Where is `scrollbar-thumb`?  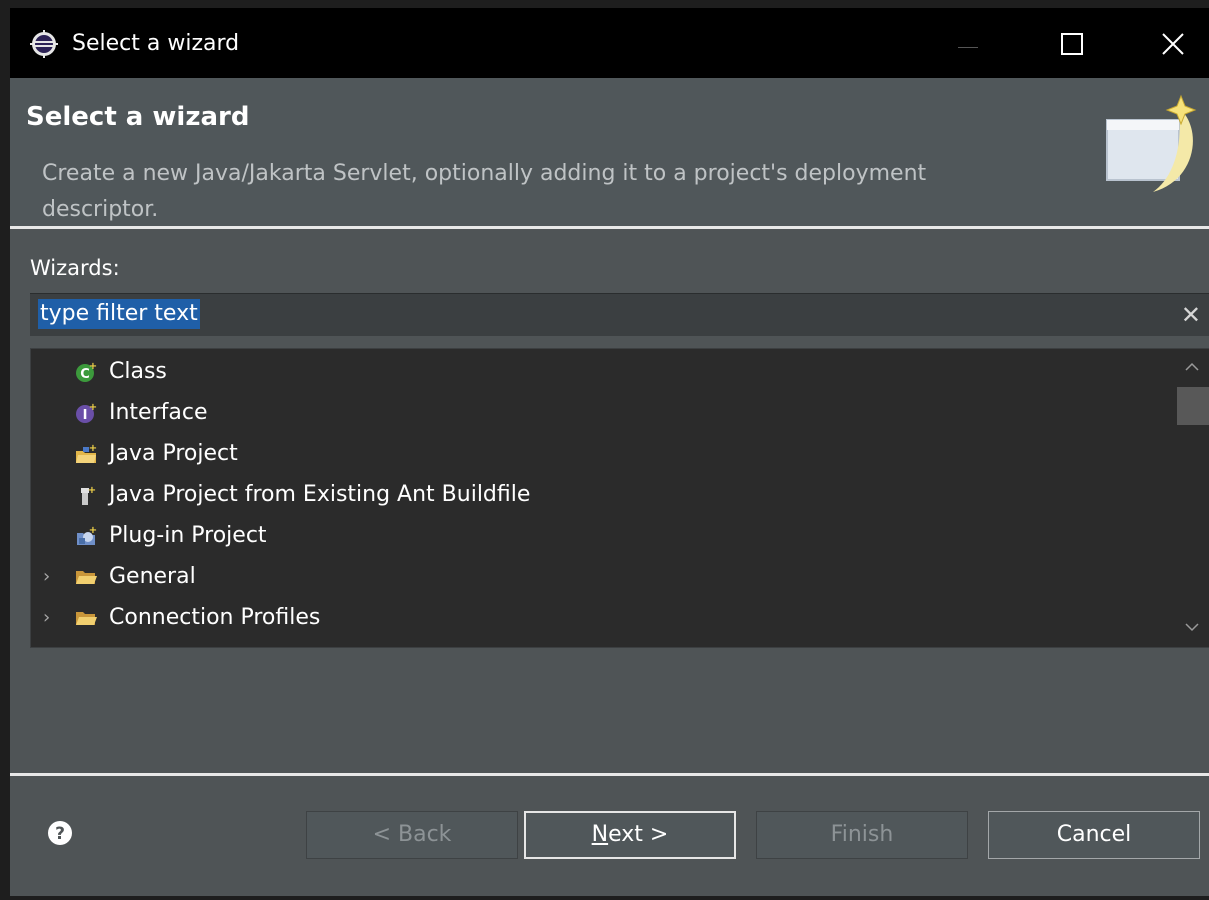
scrollbar-thumb is located at coordinates (1193, 406).